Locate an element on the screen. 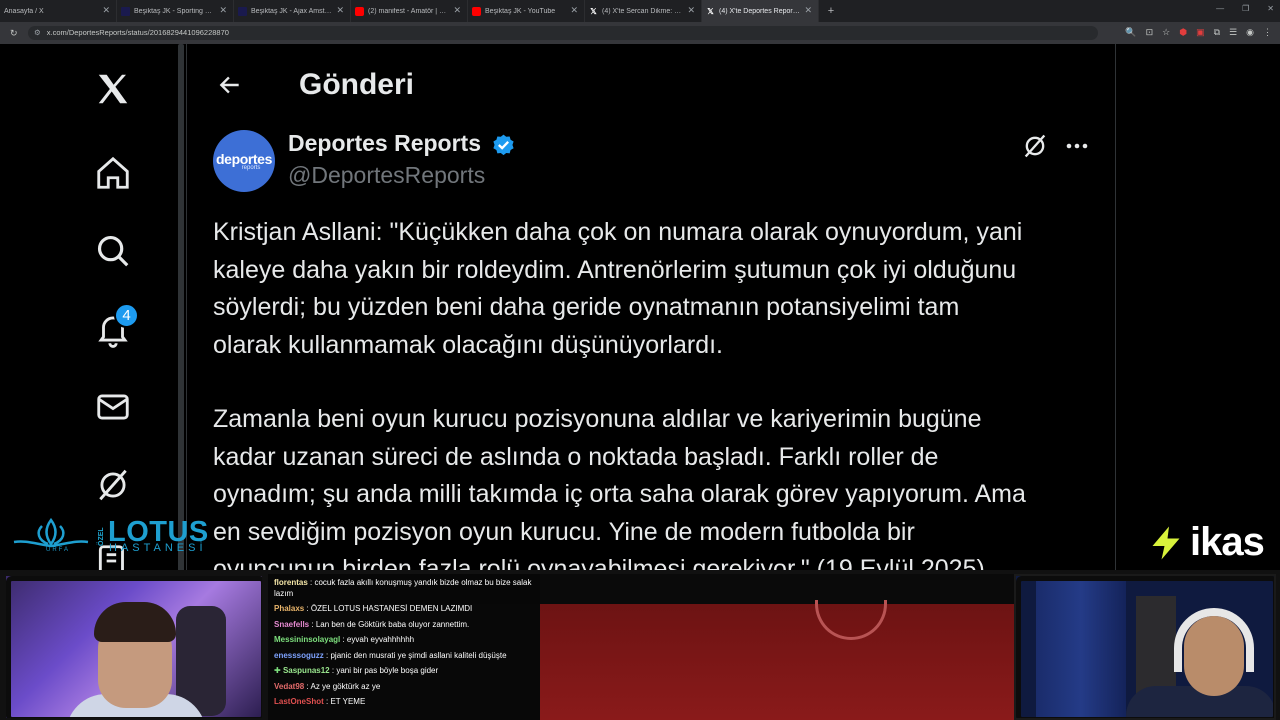  zoom-icon: 🔍 is located at coordinates (1130, 32).